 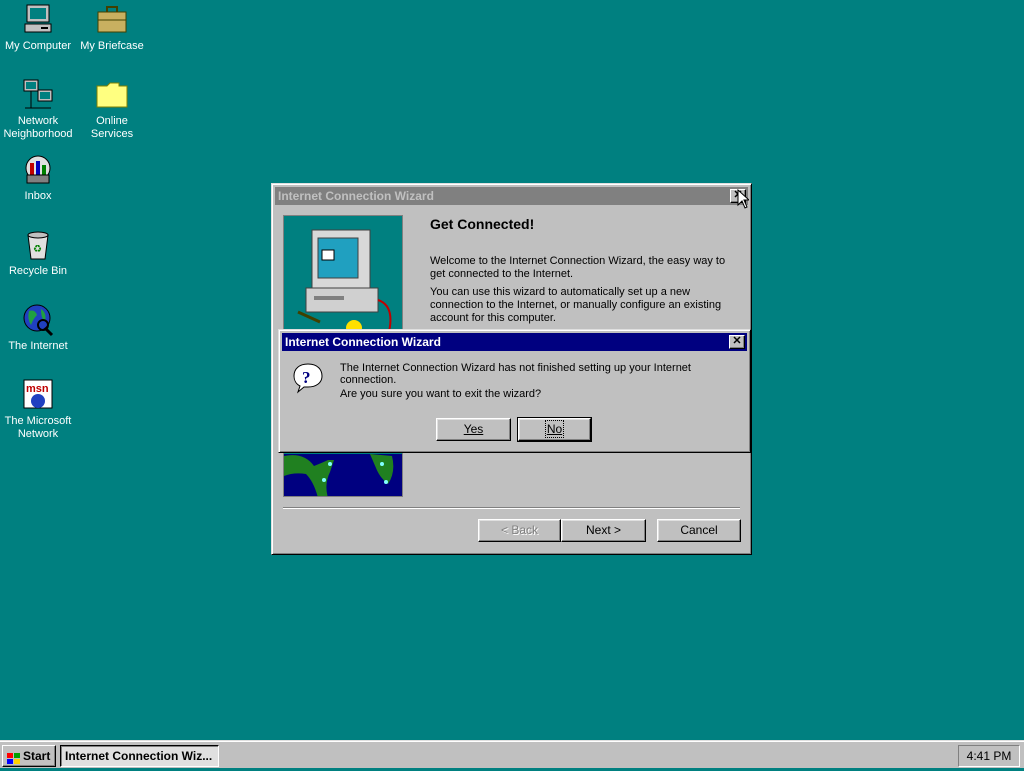 I want to click on yes-button: Yes, so click(x=473, y=429).